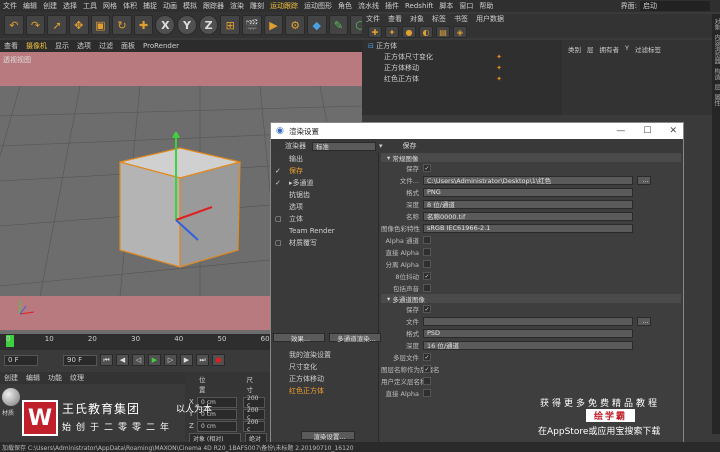  Describe the element at coordinates (324, 171) in the screenshot. I see `tree-item-save: ✓ 保存` at that location.